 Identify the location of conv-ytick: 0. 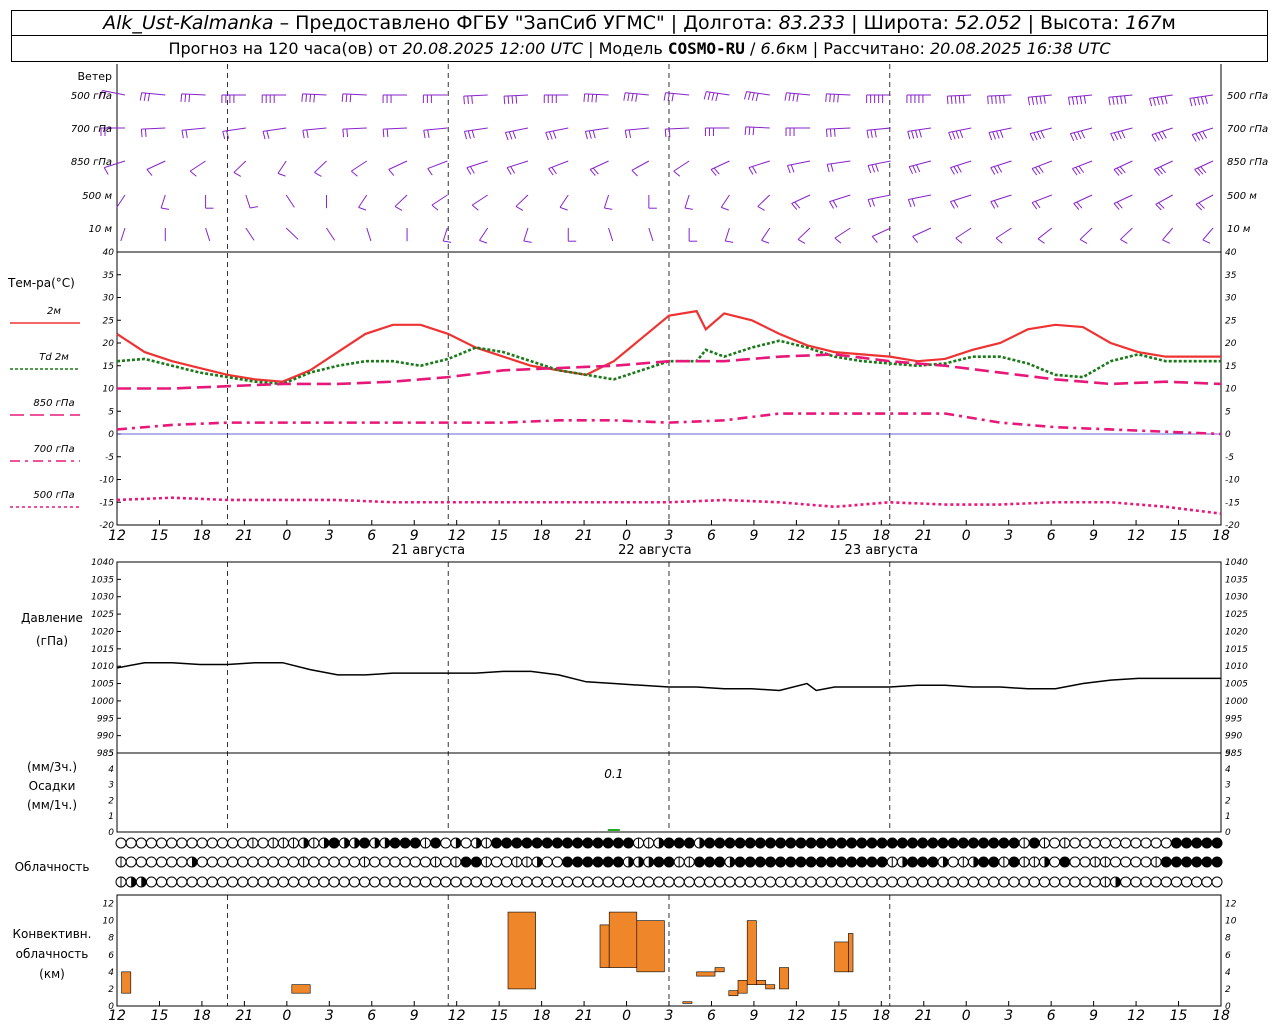
(111, 1007).